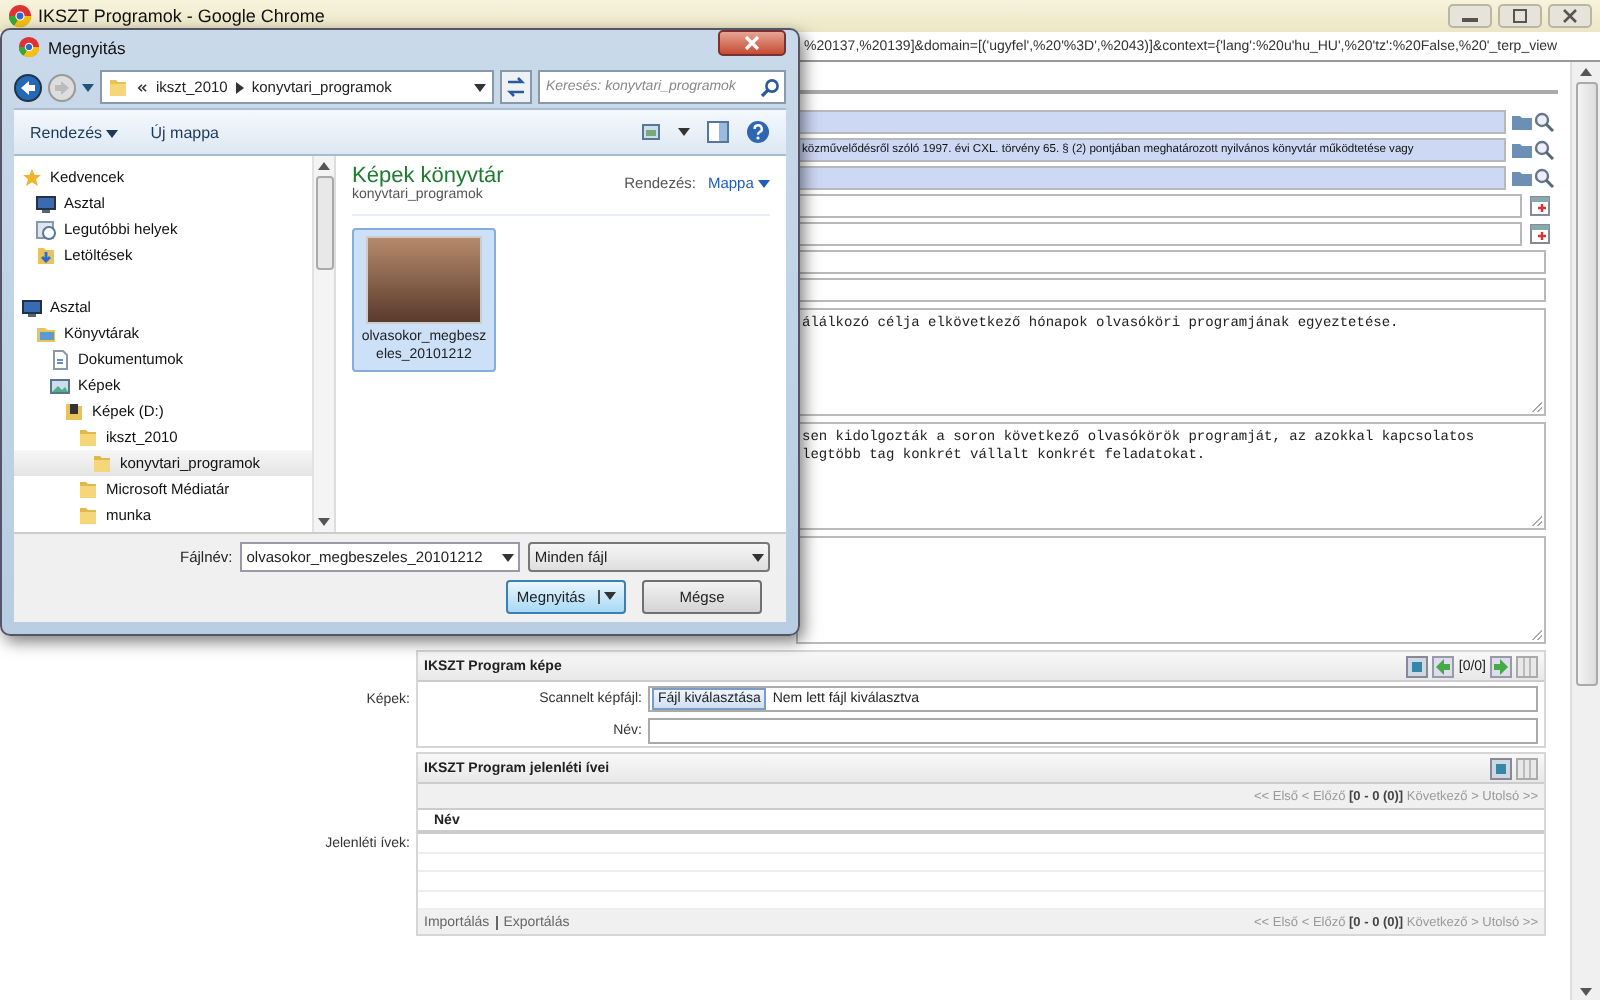  What do you see at coordinates (428, 176) in the screenshot?
I see `library-title: Képek könyvtár` at bounding box center [428, 176].